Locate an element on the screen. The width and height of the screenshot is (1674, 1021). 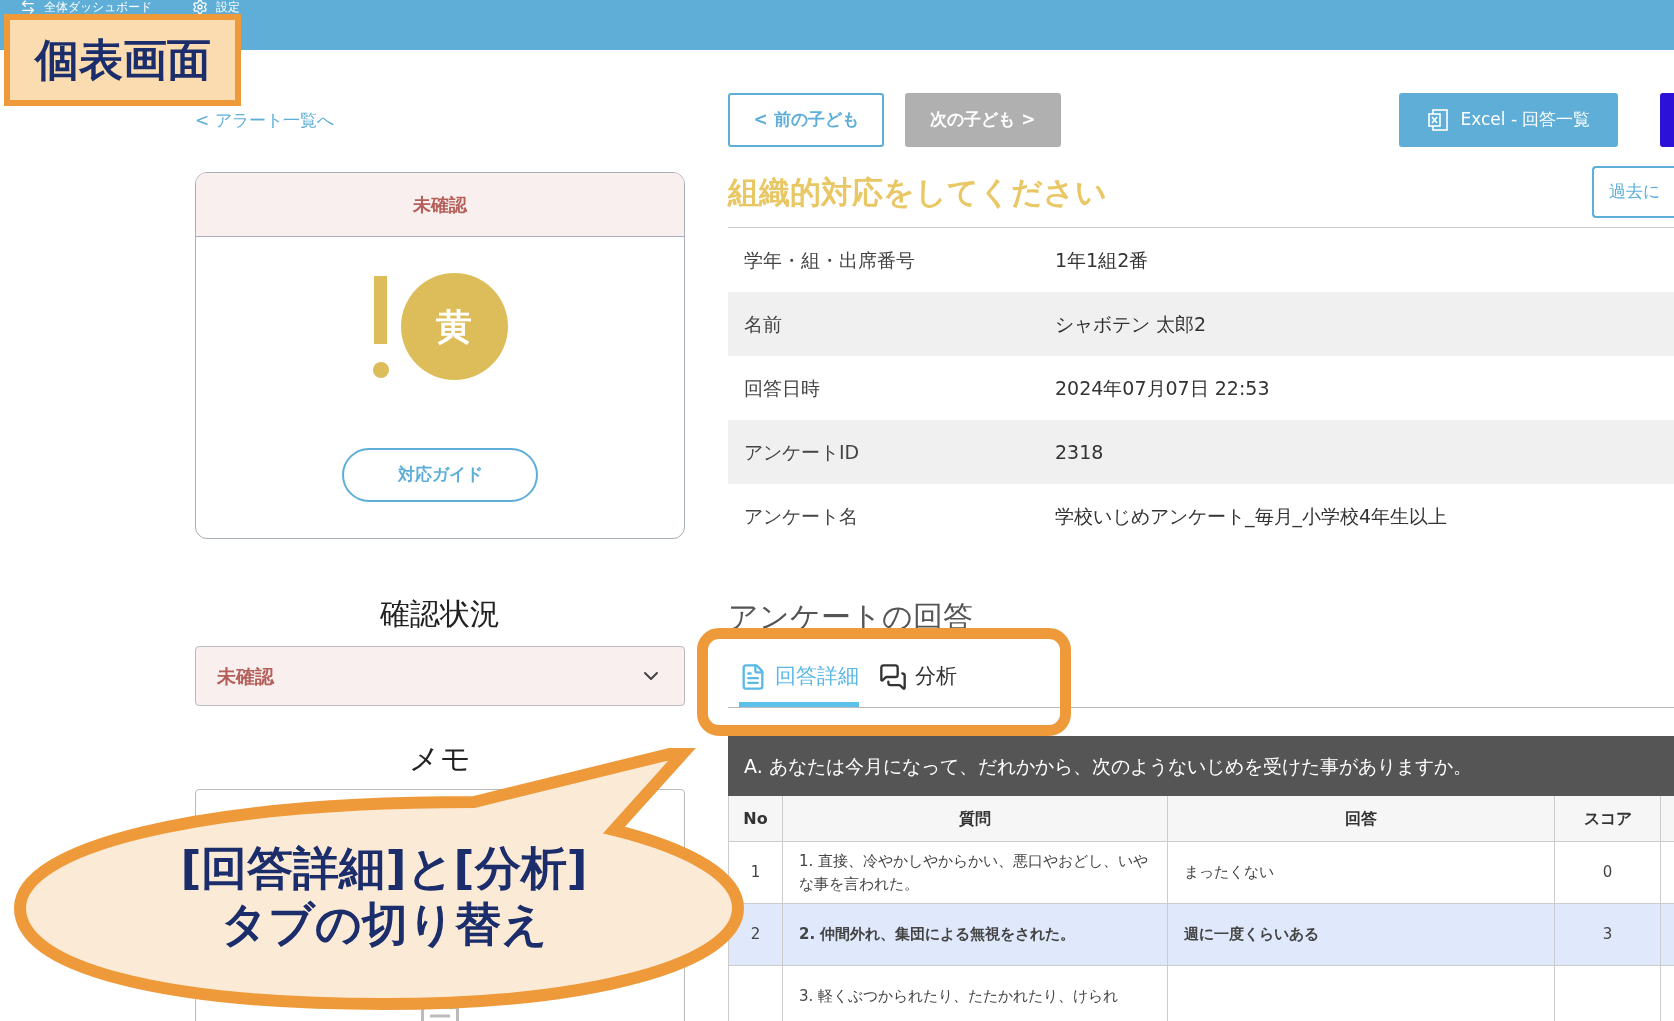
nav-link: 設定 is located at coordinates (216, 7).